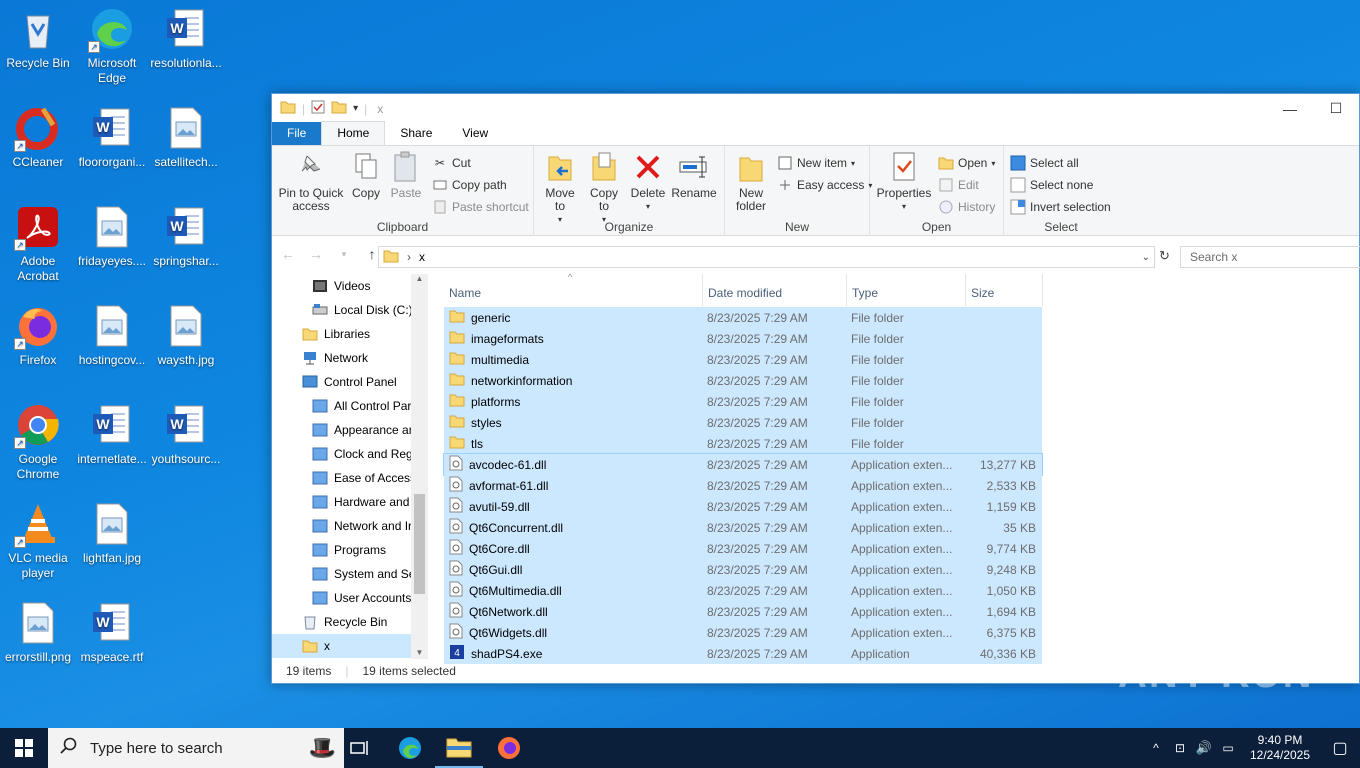  I want to click on nav-item: x, so click(350, 646).